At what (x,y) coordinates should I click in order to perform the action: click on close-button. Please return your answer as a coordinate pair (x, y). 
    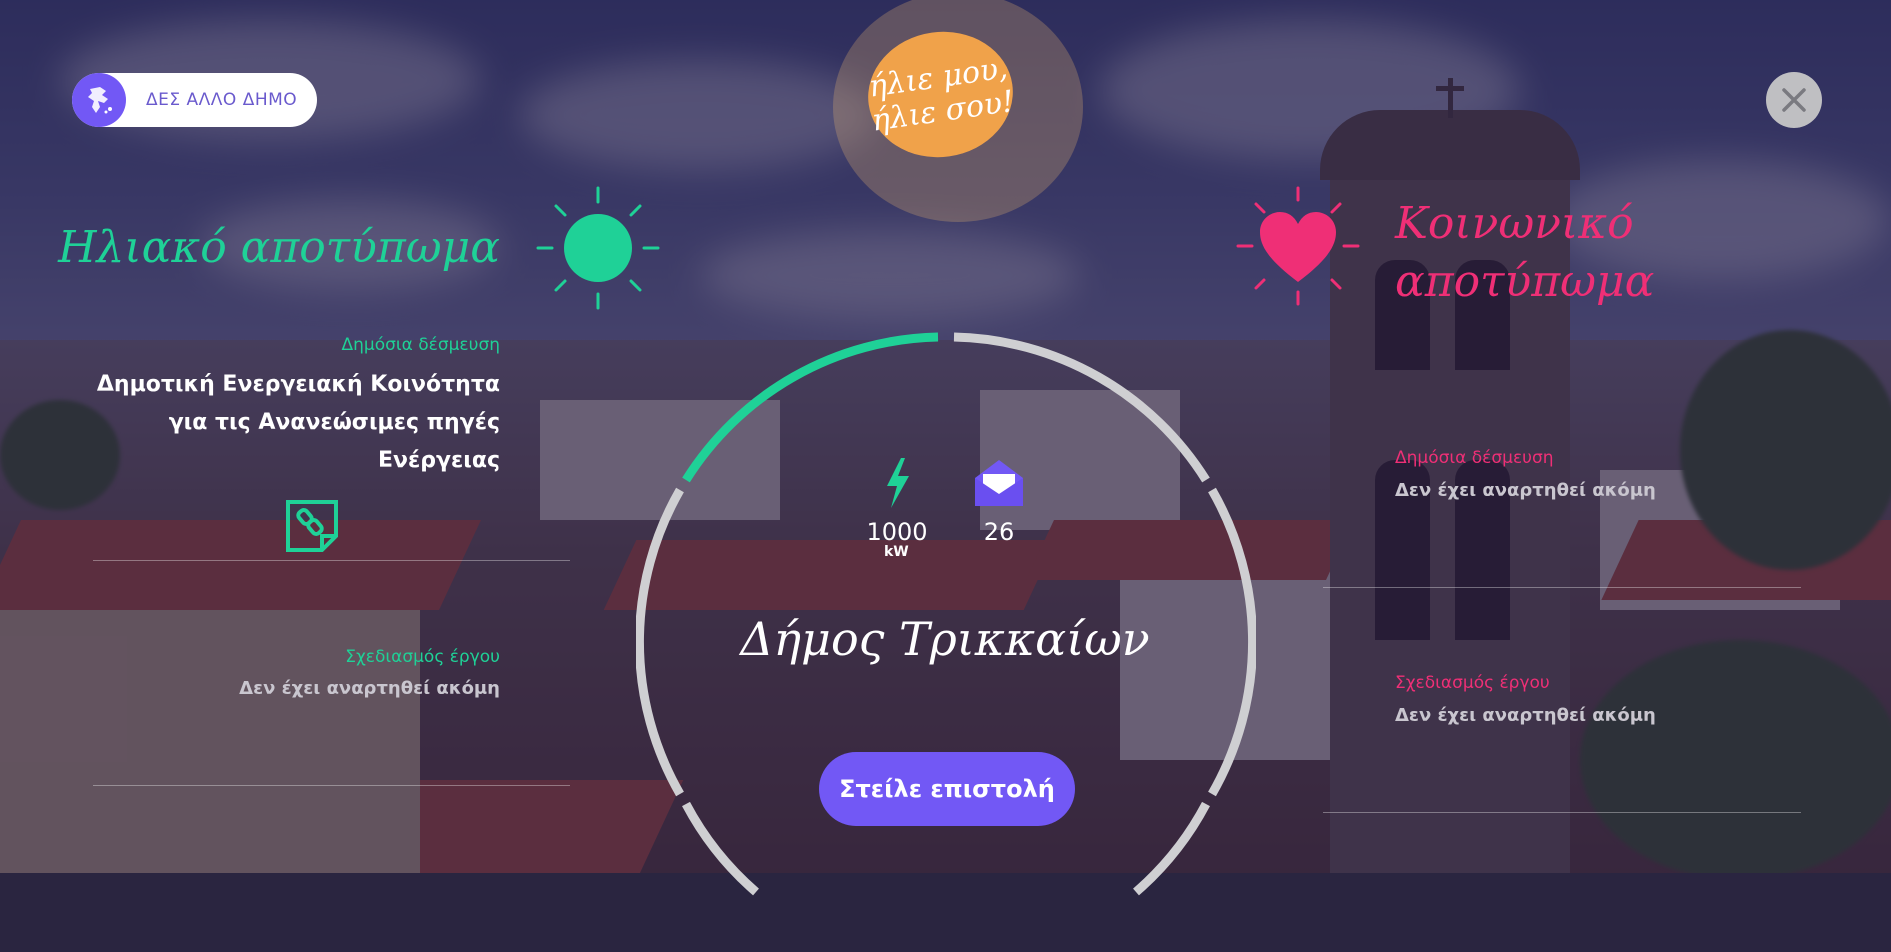
    Looking at the image, I should click on (1794, 100).